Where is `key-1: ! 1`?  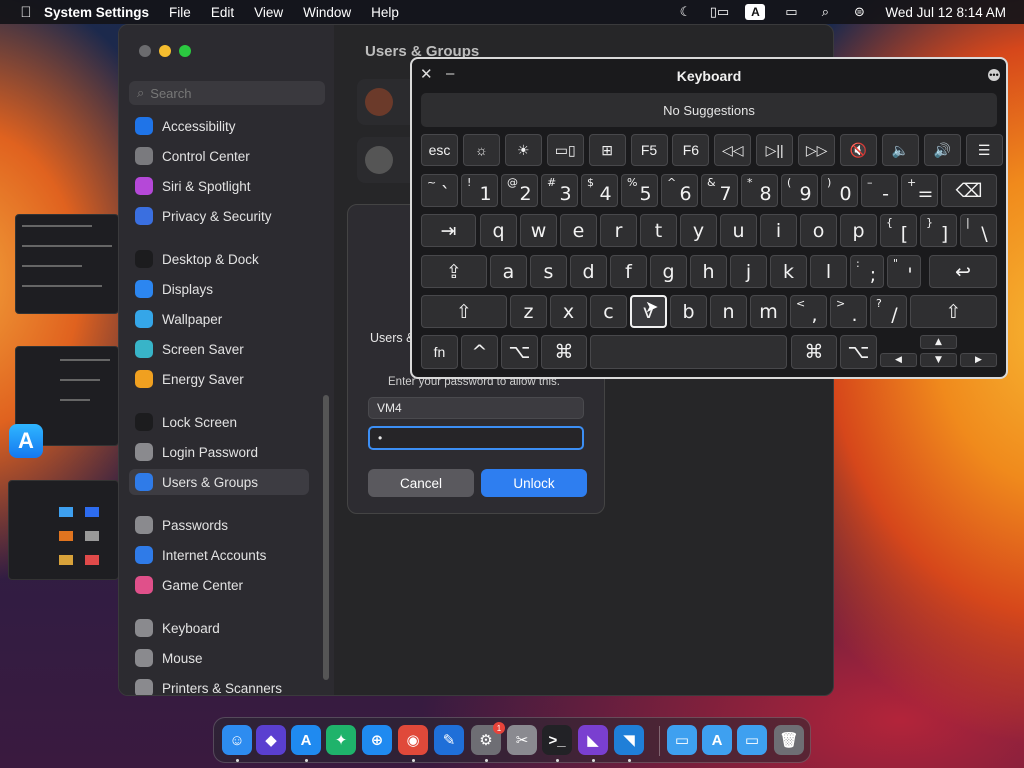
key-1: ! 1 is located at coordinates (479, 190).